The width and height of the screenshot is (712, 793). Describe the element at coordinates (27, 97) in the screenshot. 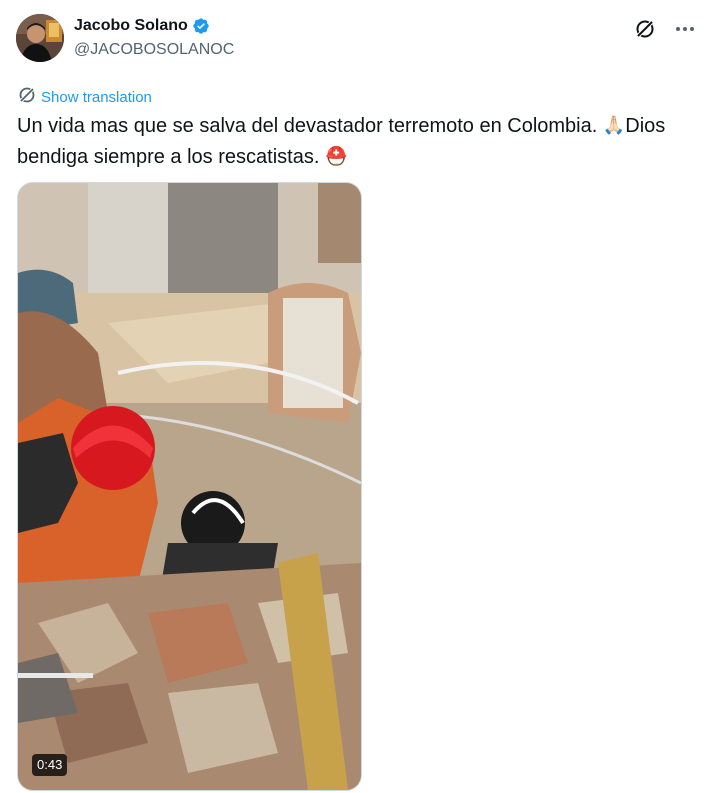

I see `translate-icon` at that location.